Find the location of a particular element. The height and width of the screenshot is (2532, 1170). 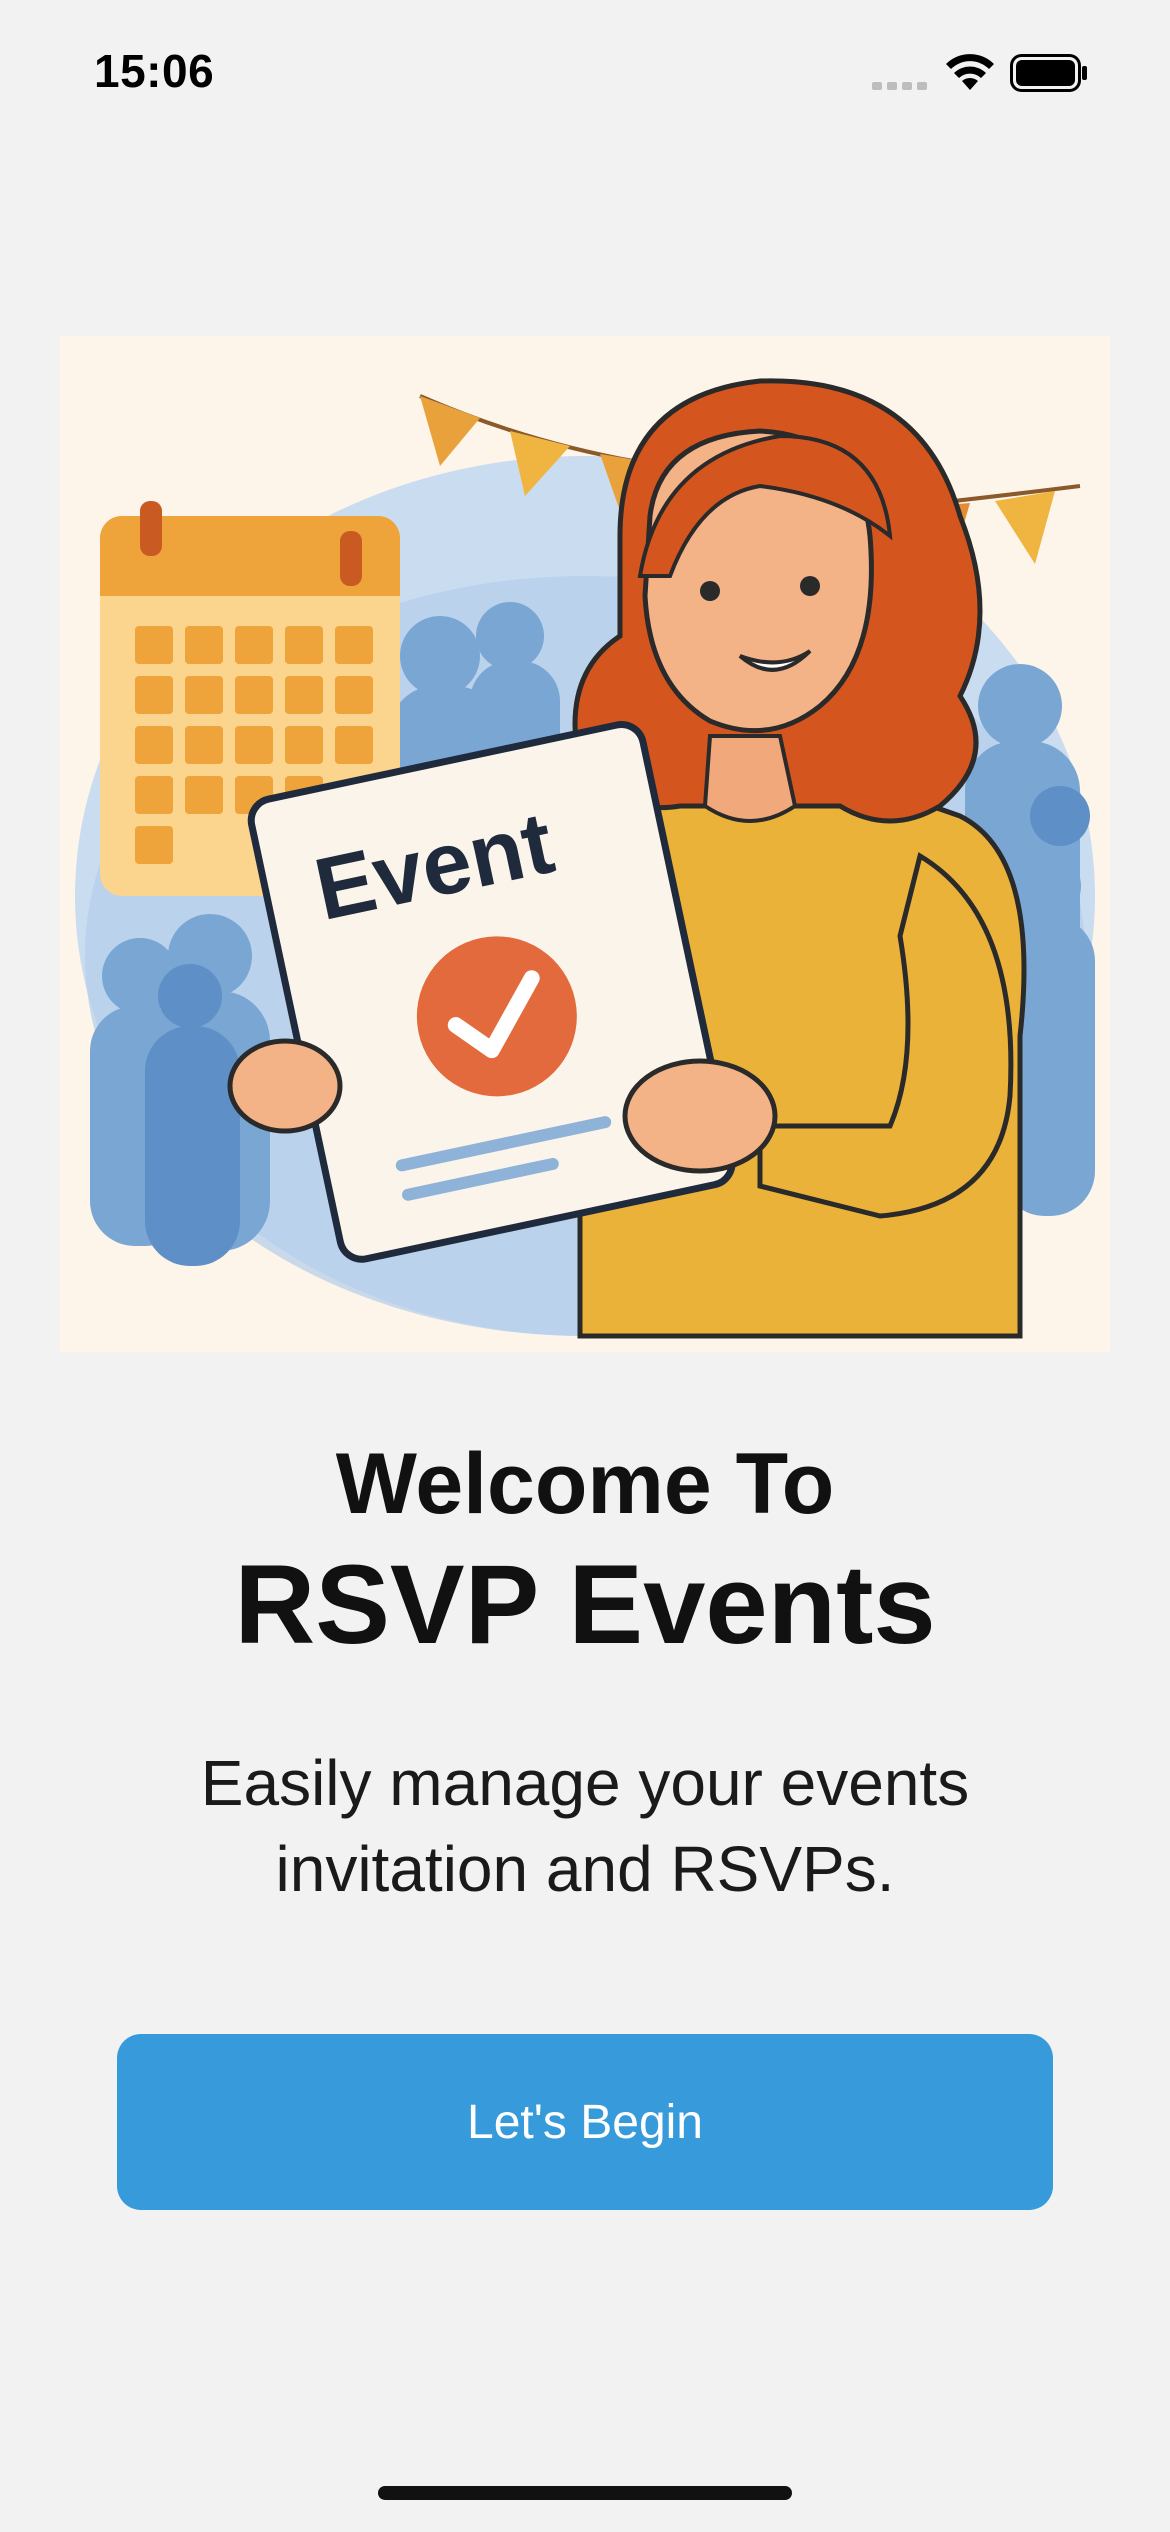

lets-begin-button: Let's Begin is located at coordinates (585, 2122).